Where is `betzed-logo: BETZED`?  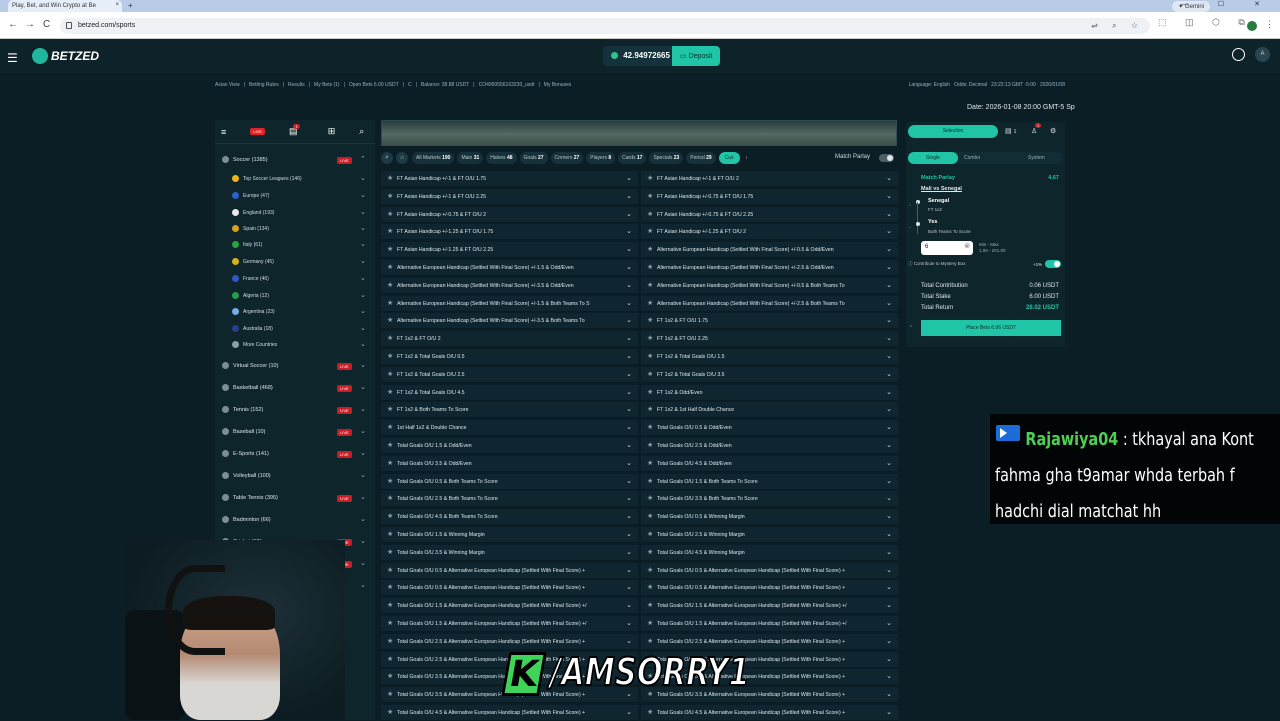 betzed-logo: BETZED is located at coordinates (65, 56).